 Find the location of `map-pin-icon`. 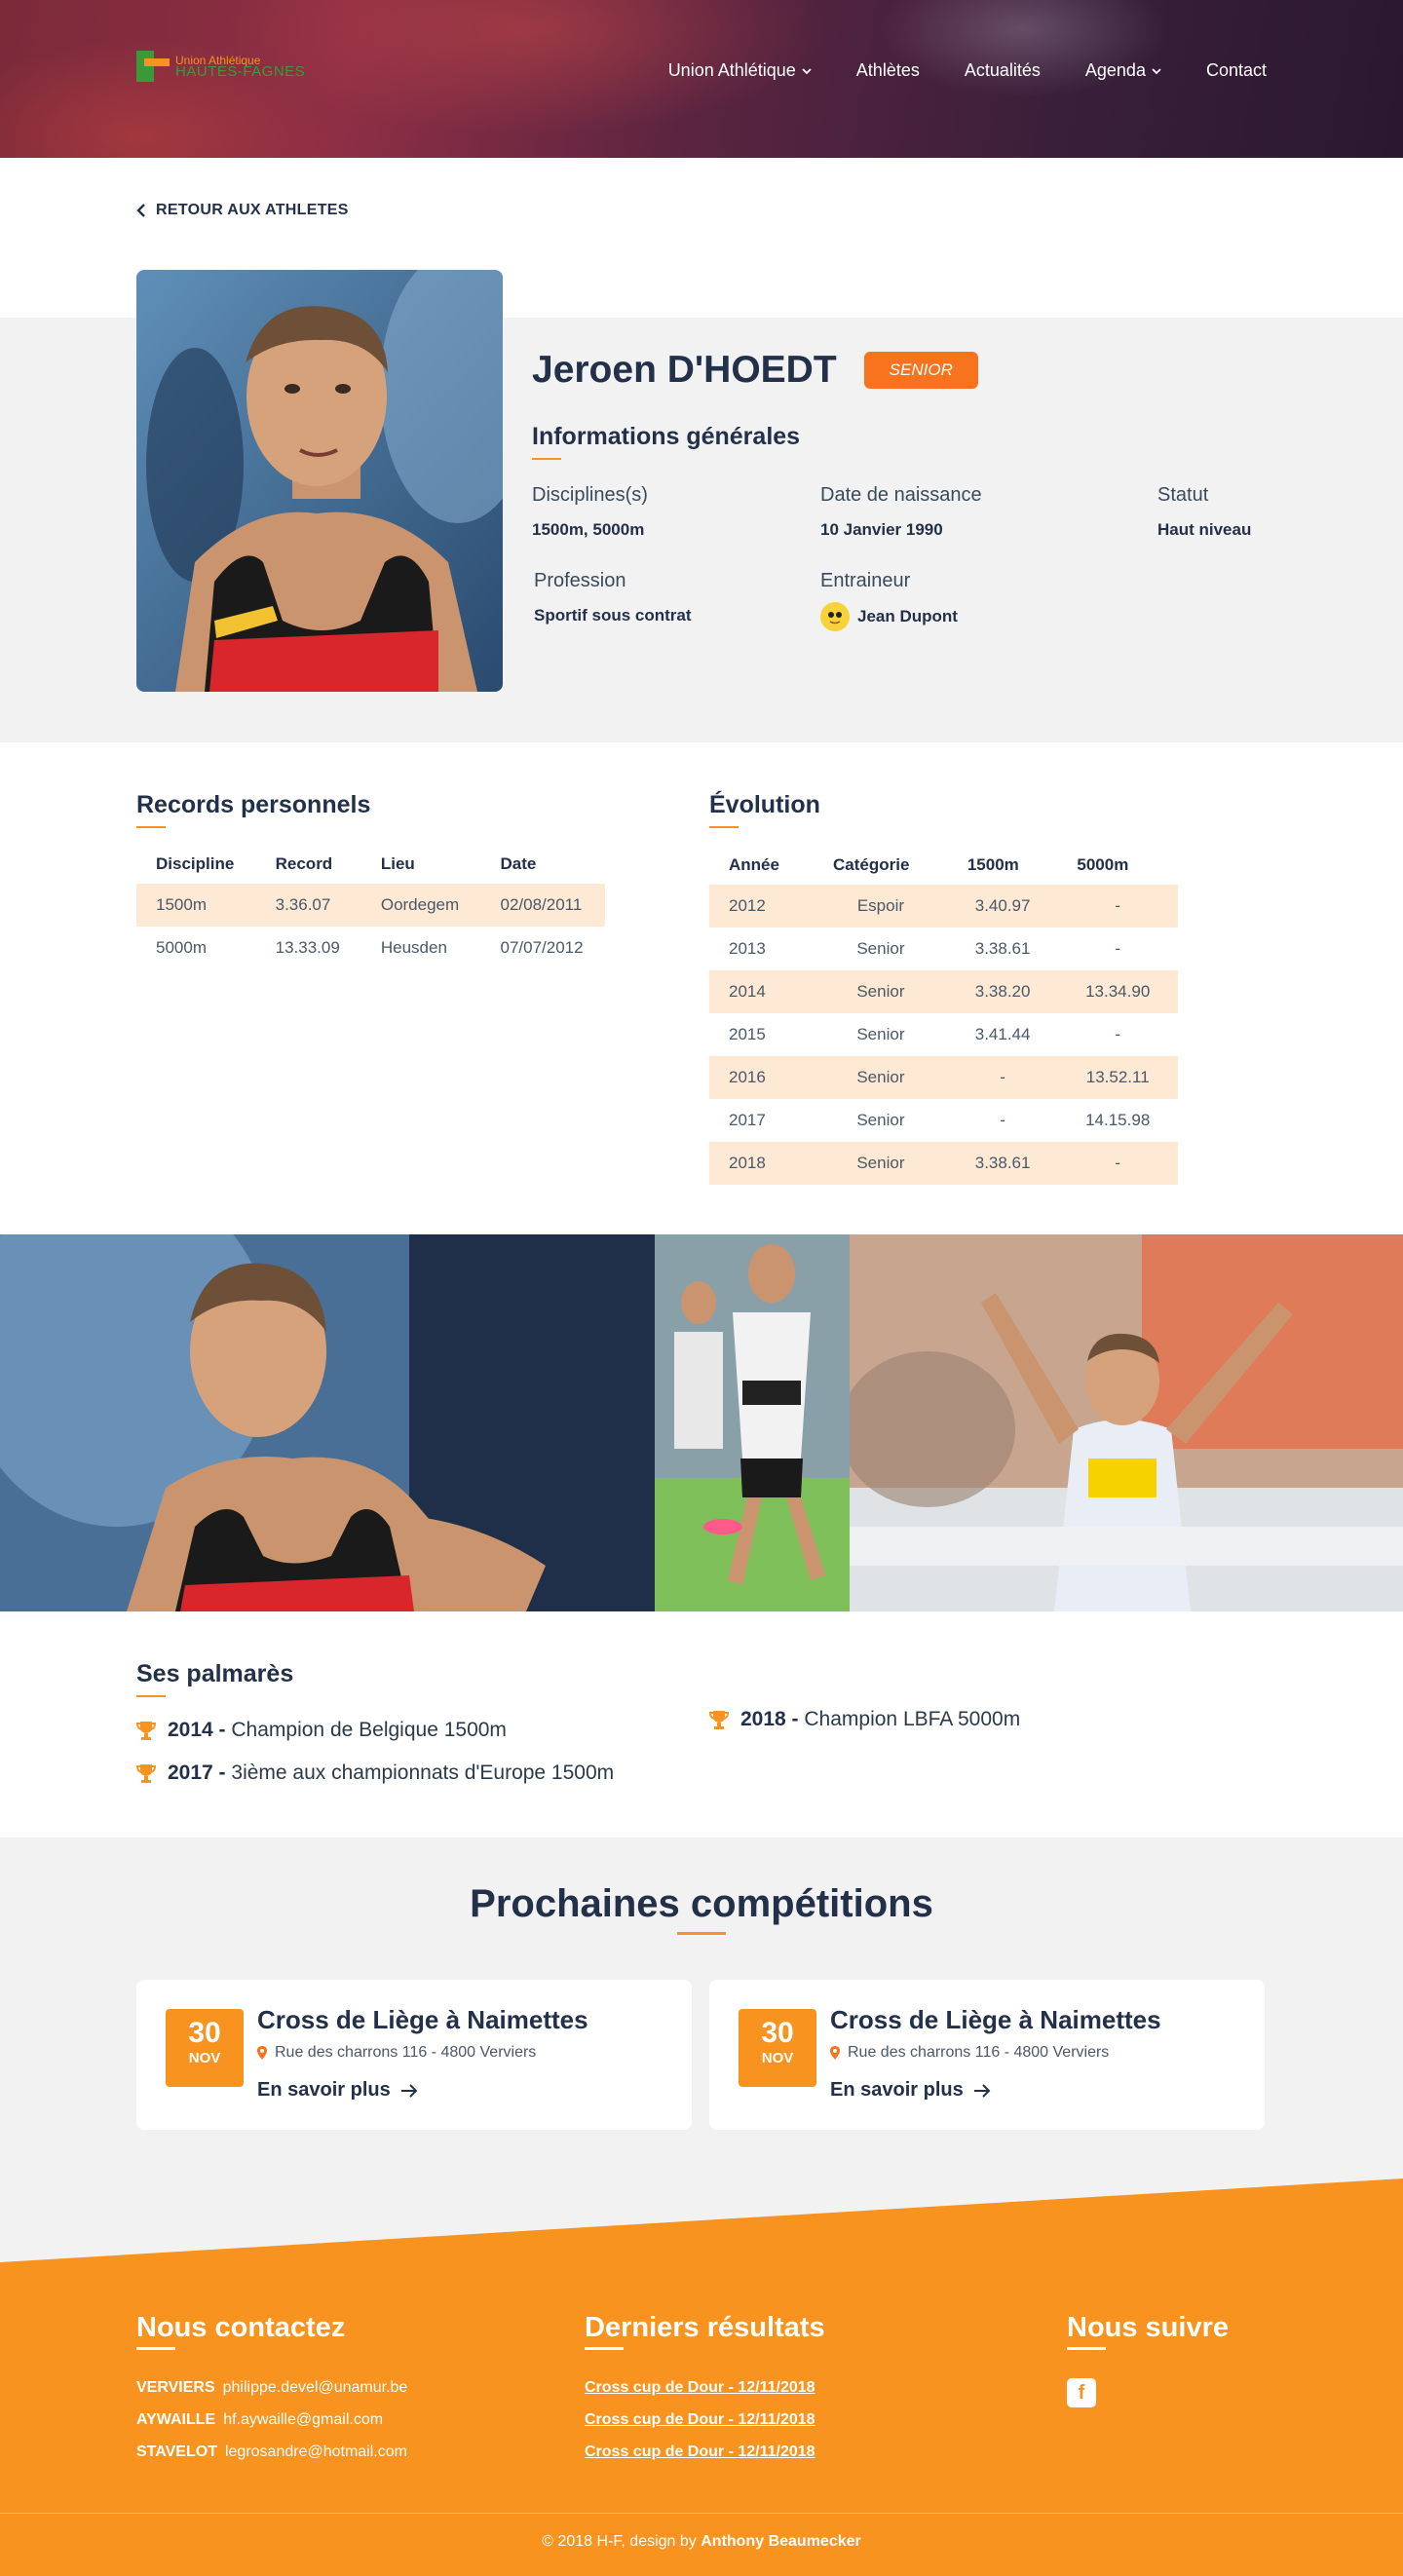

map-pin-icon is located at coordinates (835, 2053).